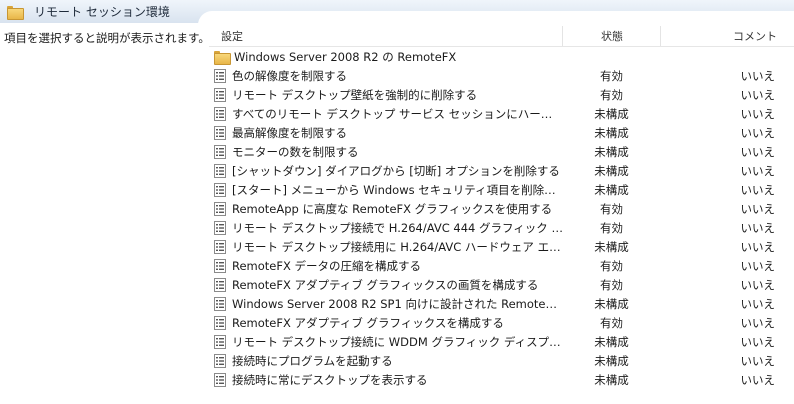 This screenshot has width=794, height=404. Describe the element at coordinates (330, 379) in the screenshot. I see `setting-name: 接続時に常にデスクトップを表示する` at that location.